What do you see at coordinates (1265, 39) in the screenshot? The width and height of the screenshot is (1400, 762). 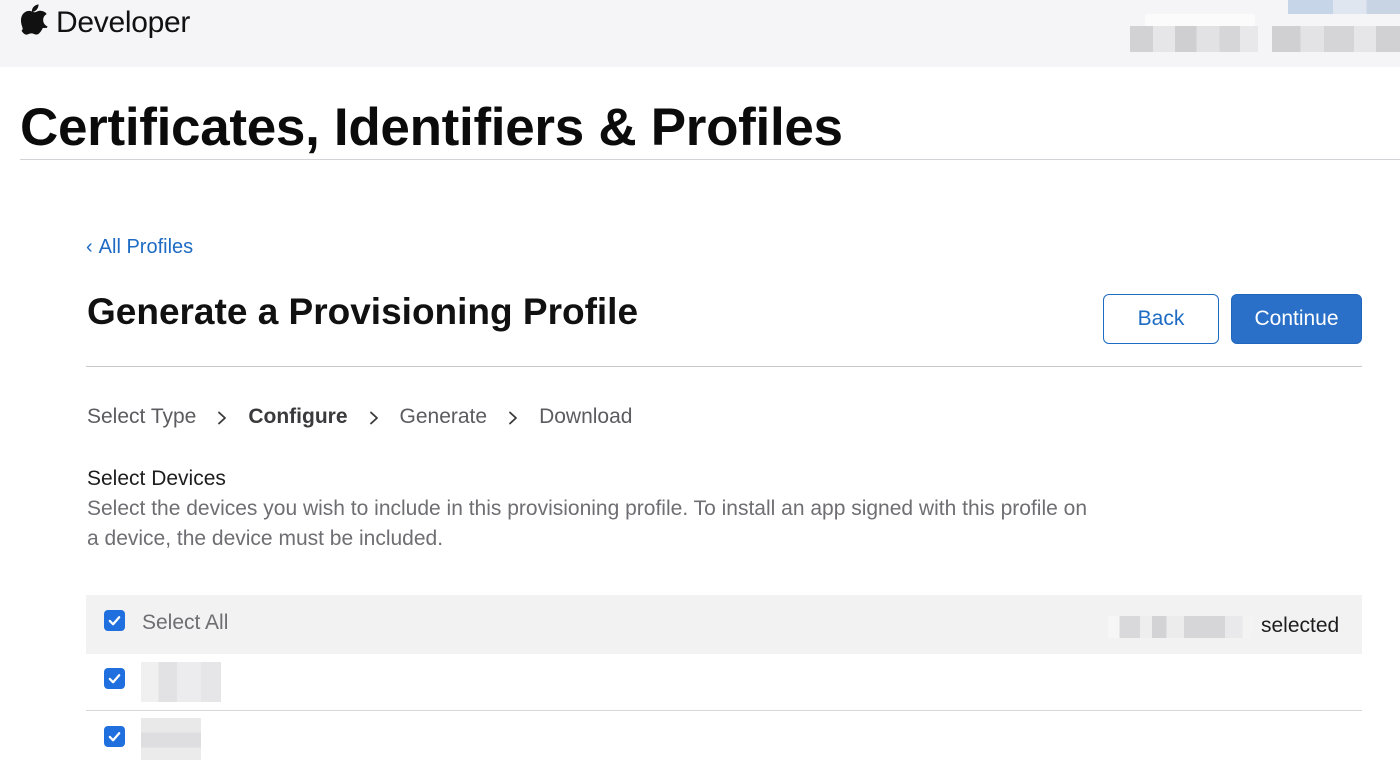 I see `account-menu` at bounding box center [1265, 39].